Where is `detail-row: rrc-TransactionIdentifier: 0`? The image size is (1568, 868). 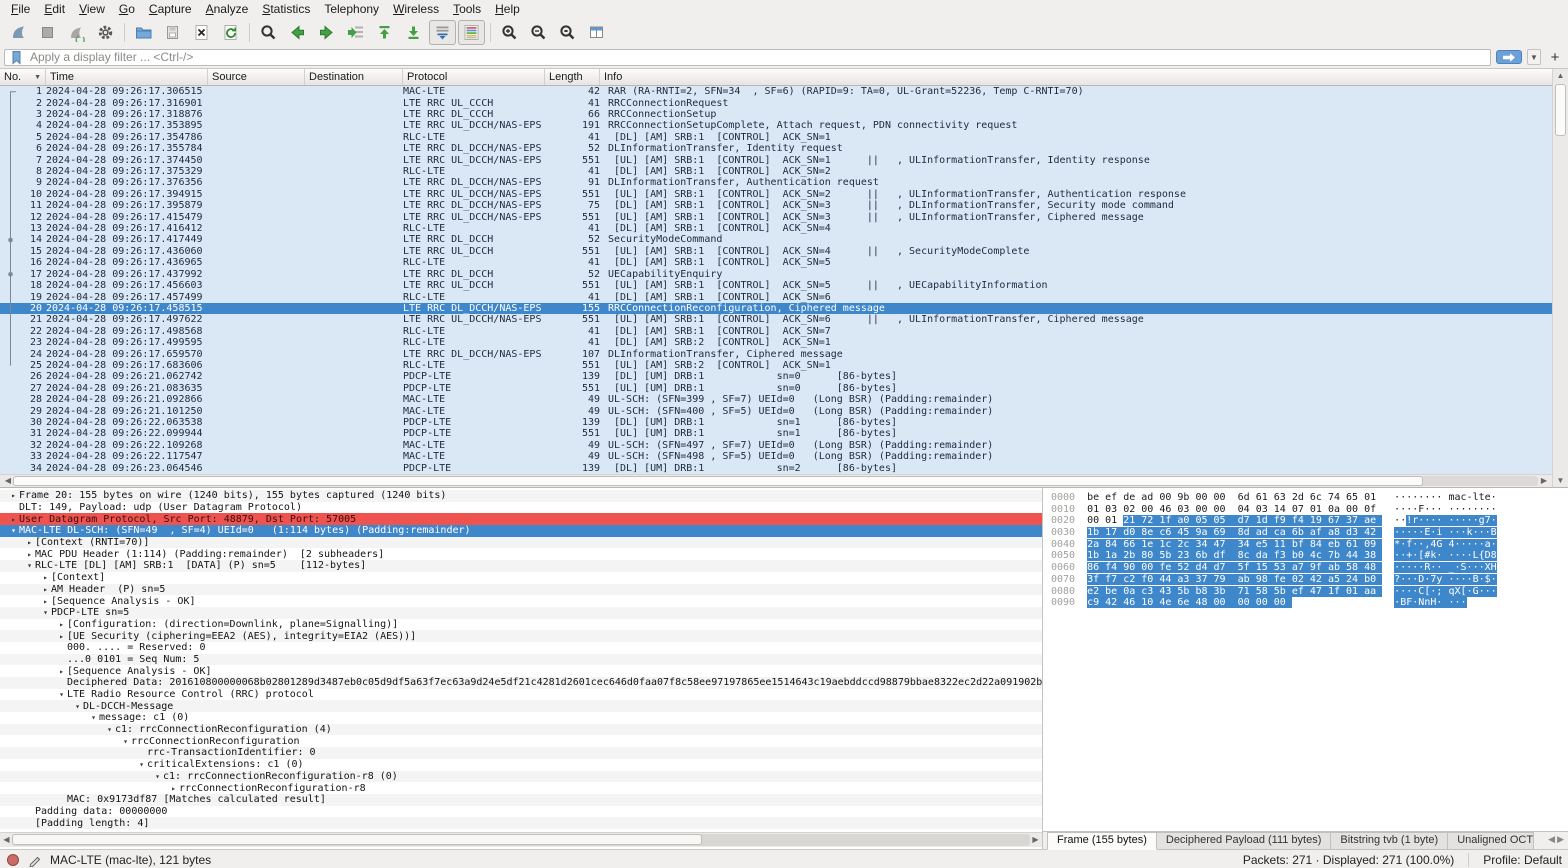
detail-row: rrc-TransactionIdentifier: 0 is located at coordinates (521, 753).